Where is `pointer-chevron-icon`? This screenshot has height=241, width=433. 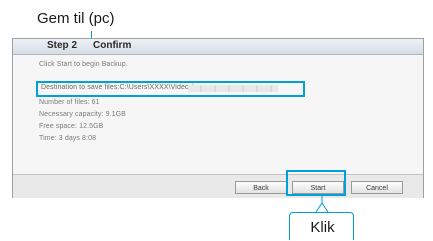 pointer-chevron-icon is located at coordinates (322, 204).